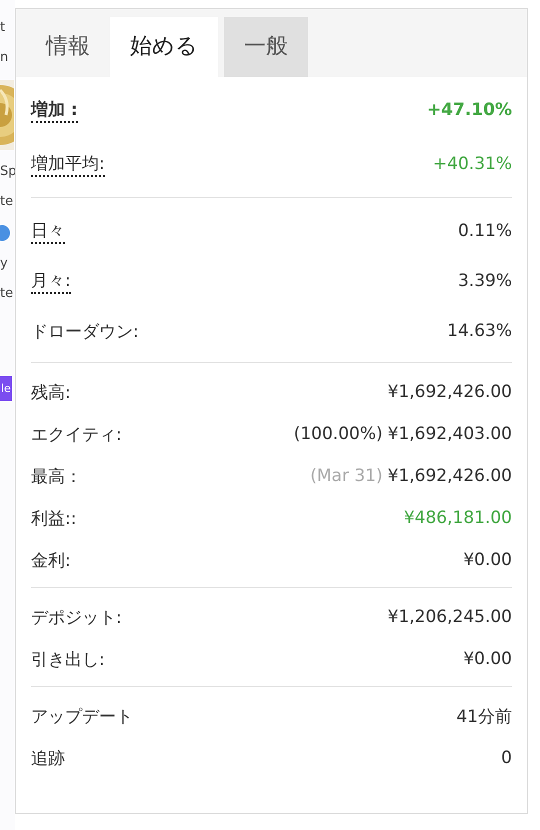 Image resolution: width=540 pixels, height=830 pixels. I want to click on stat-label: 月々:, so click(51, 281).